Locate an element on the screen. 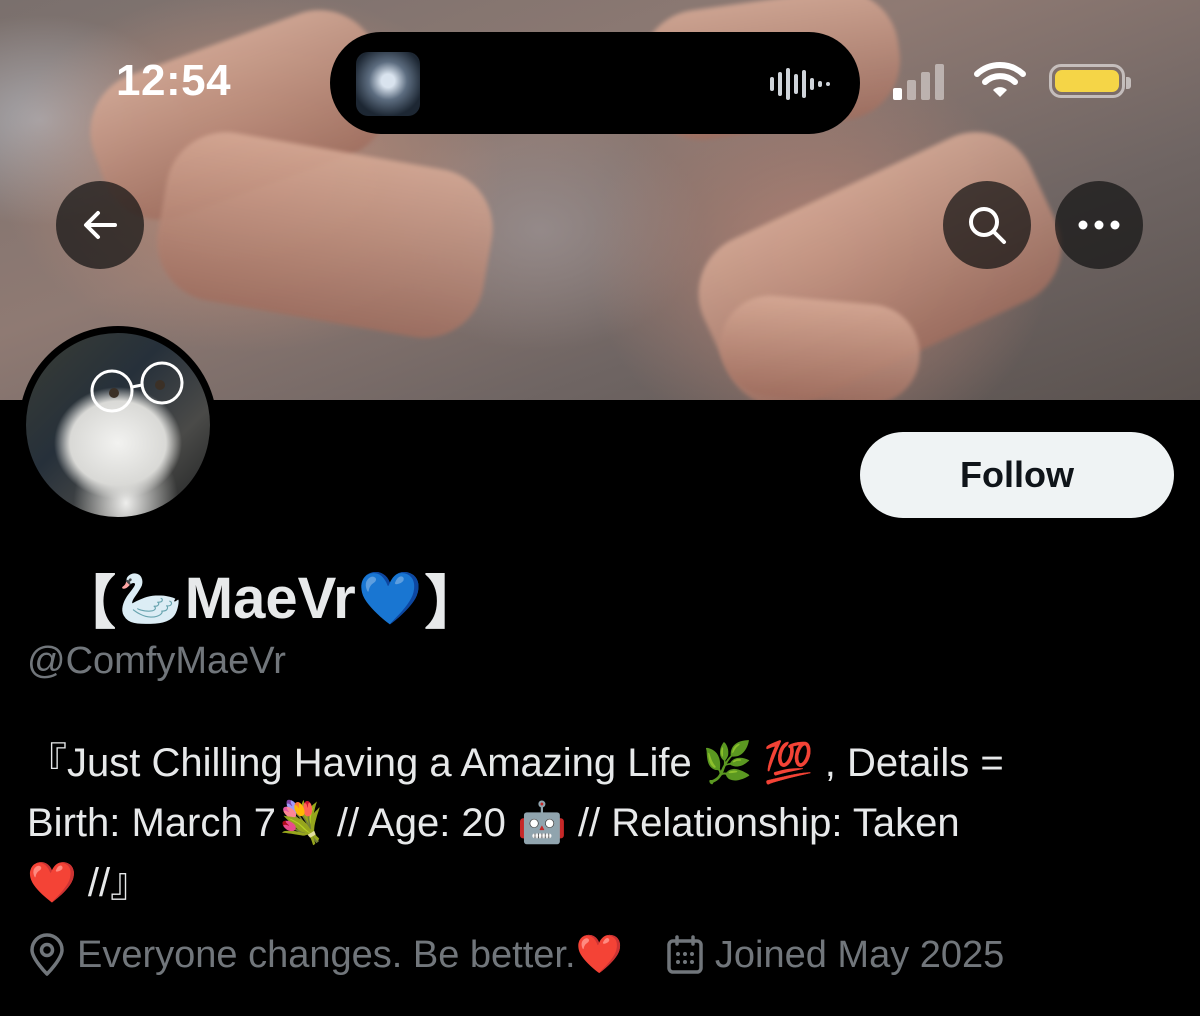 This screenshot has height=1016, width=1200. location-pin-icon is located at coordinates (47, 954).